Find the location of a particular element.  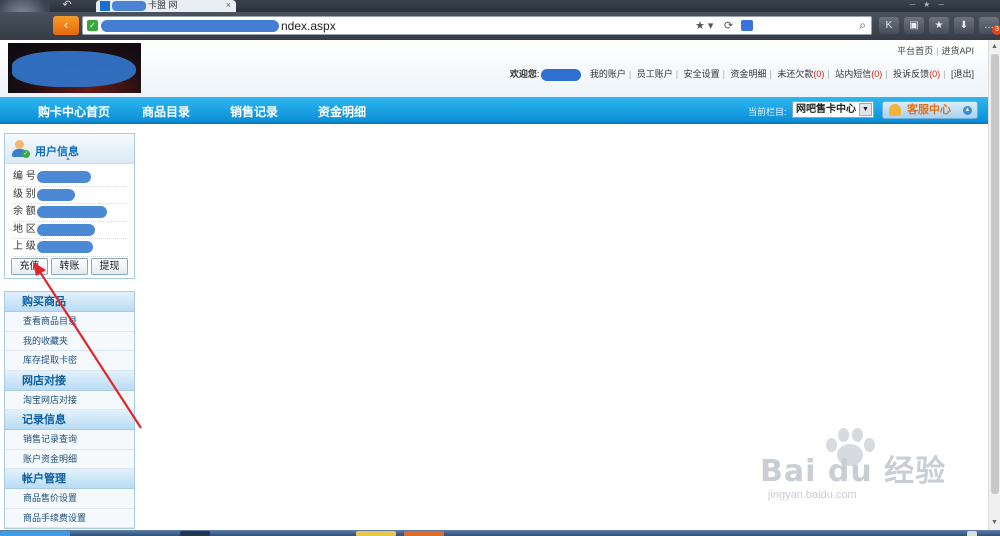

watermark-brand: Bai du 经验 is located at coordinates (853, 471).